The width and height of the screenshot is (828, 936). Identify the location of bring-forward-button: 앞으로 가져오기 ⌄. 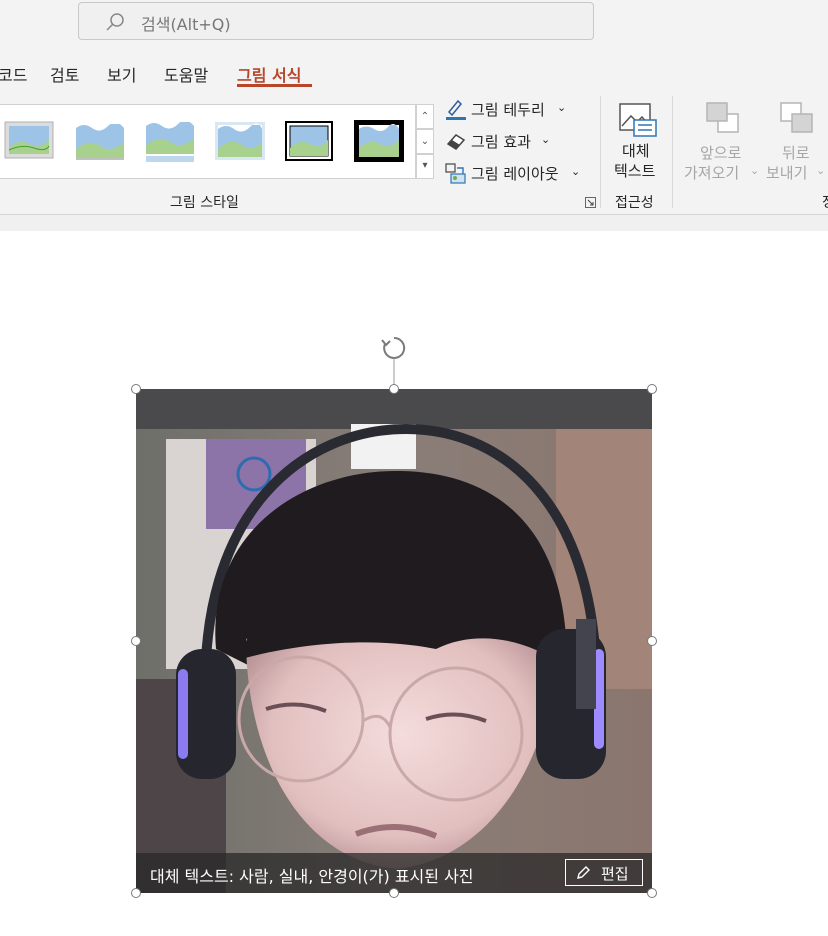
(723, 142).